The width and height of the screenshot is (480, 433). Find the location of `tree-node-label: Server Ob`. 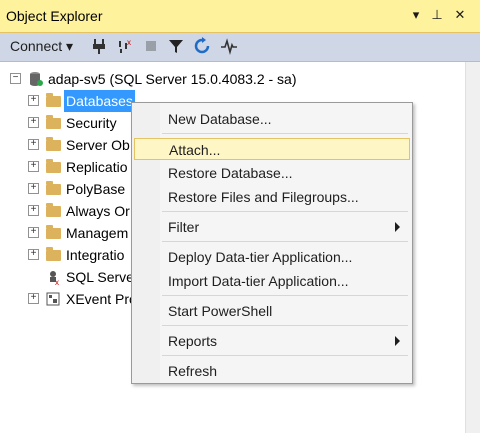

tree-node-label: Server Ob is located at coordinates (98, 145).